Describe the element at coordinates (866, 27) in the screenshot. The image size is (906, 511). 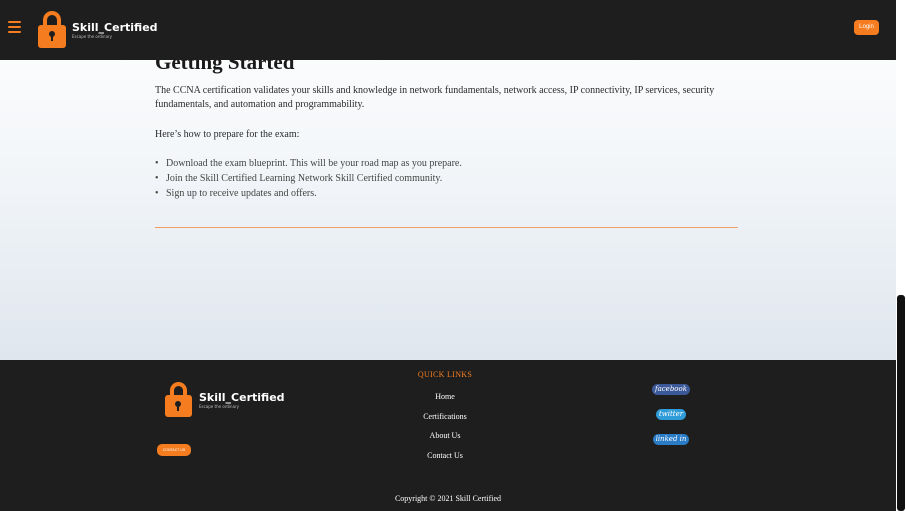
I see `login-button: Login` at that location.